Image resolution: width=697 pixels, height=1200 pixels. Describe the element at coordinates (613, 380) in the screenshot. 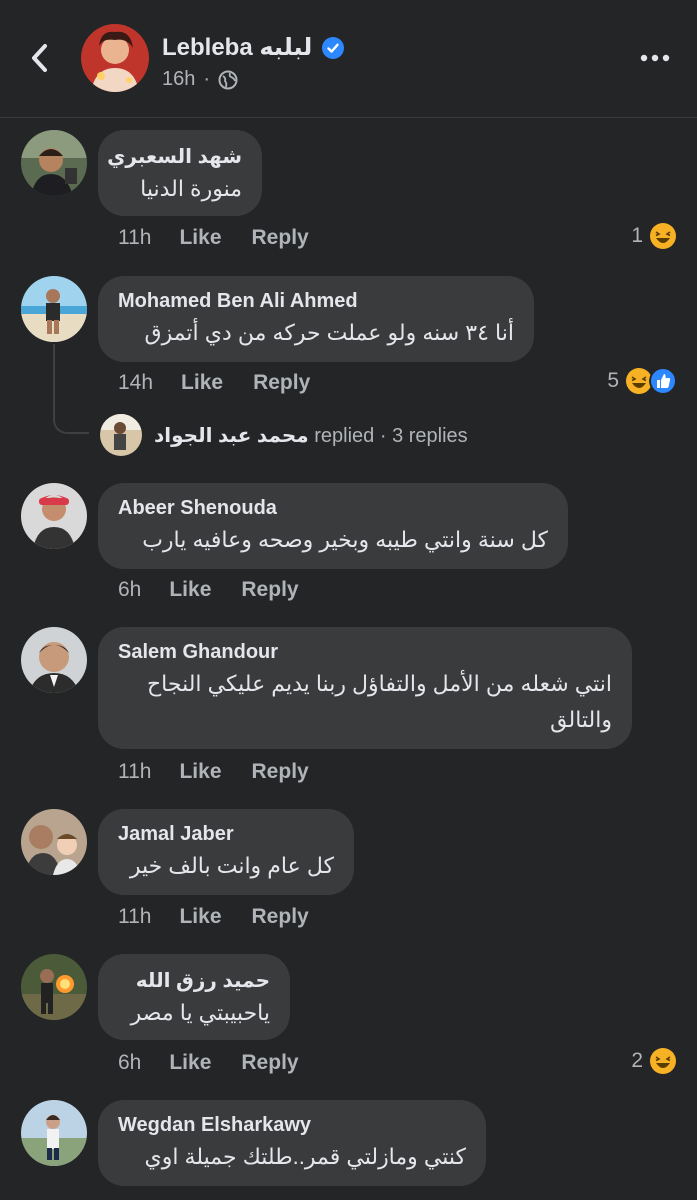

I see `reaction-count: 5` at that location.